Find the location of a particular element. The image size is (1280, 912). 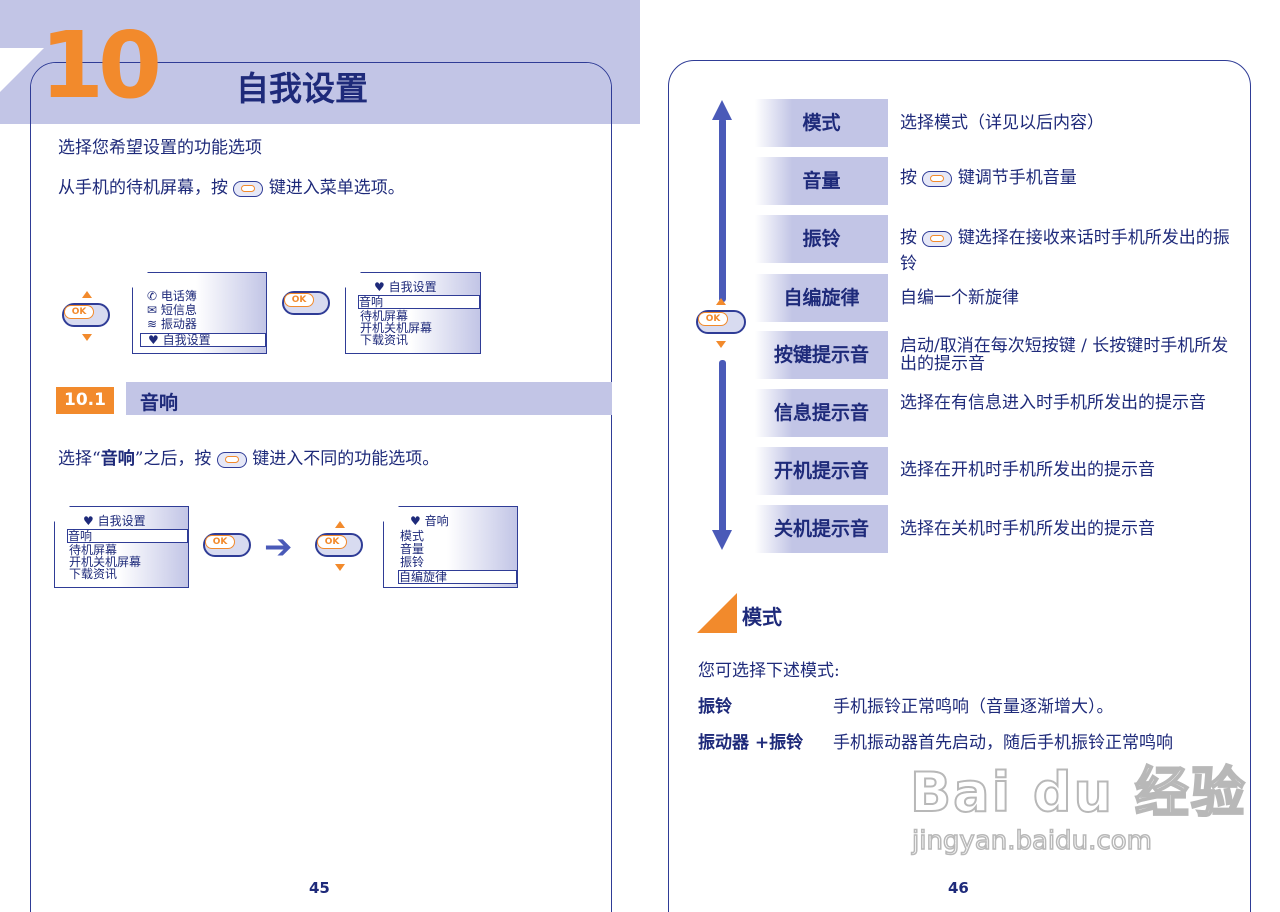

menu-item-vibrator: ≋ 振动器 is located at coordinates (172, 324).